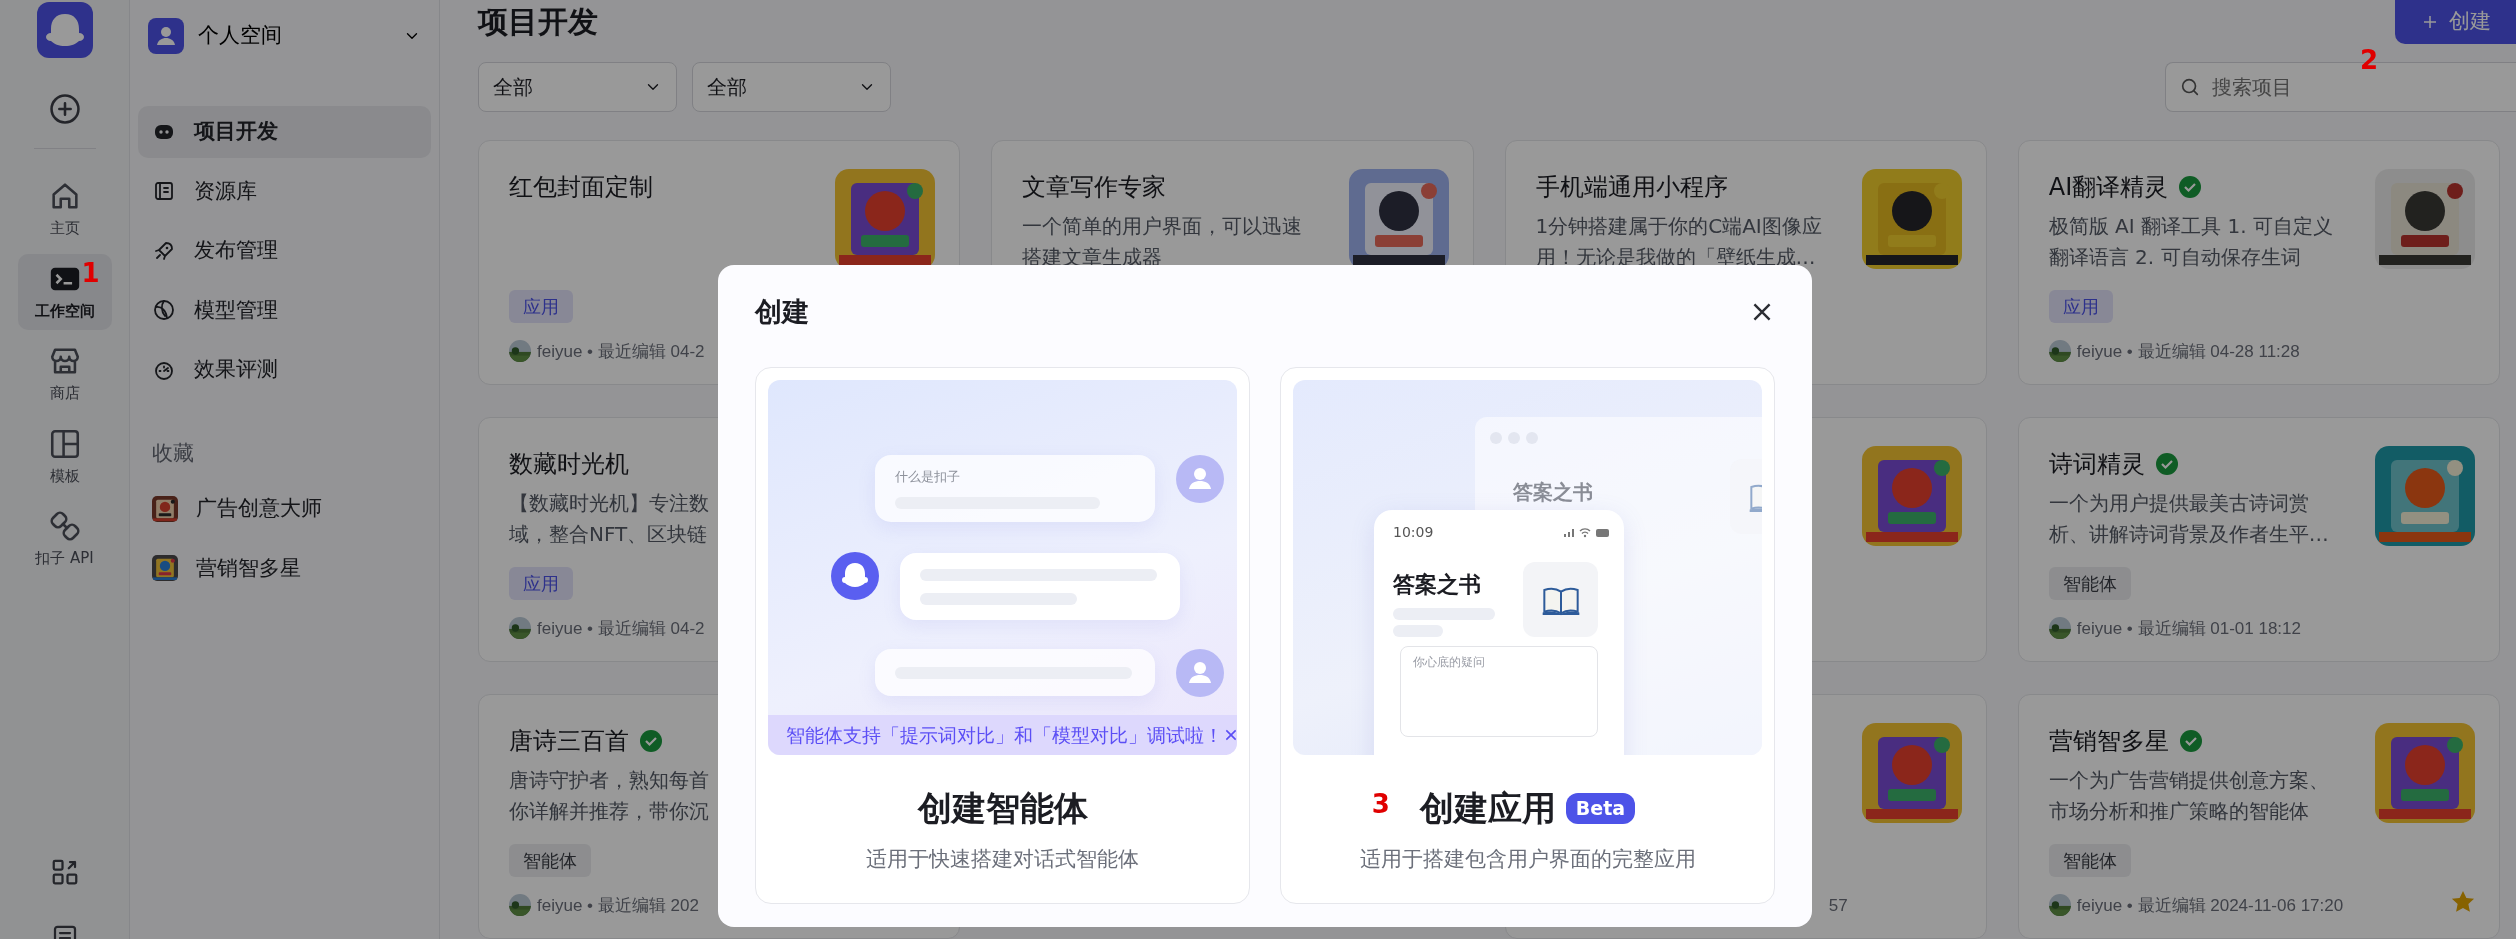 This screenshot has height=939, width=2516. Describe the element at coordinates (1631, 187) in the screenshot. I see `card-title: 手机端通用小程序` at that location.